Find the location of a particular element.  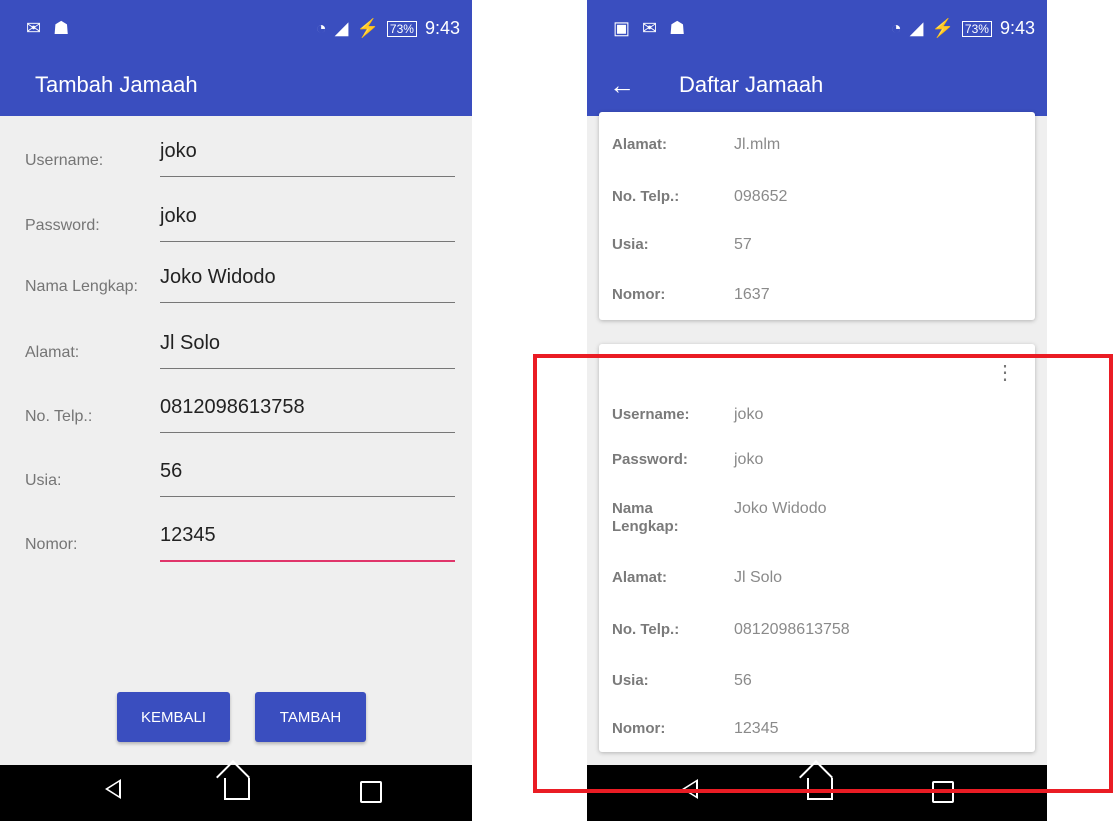

field-label: No. Telp.: is located at coordinates (59, 416).